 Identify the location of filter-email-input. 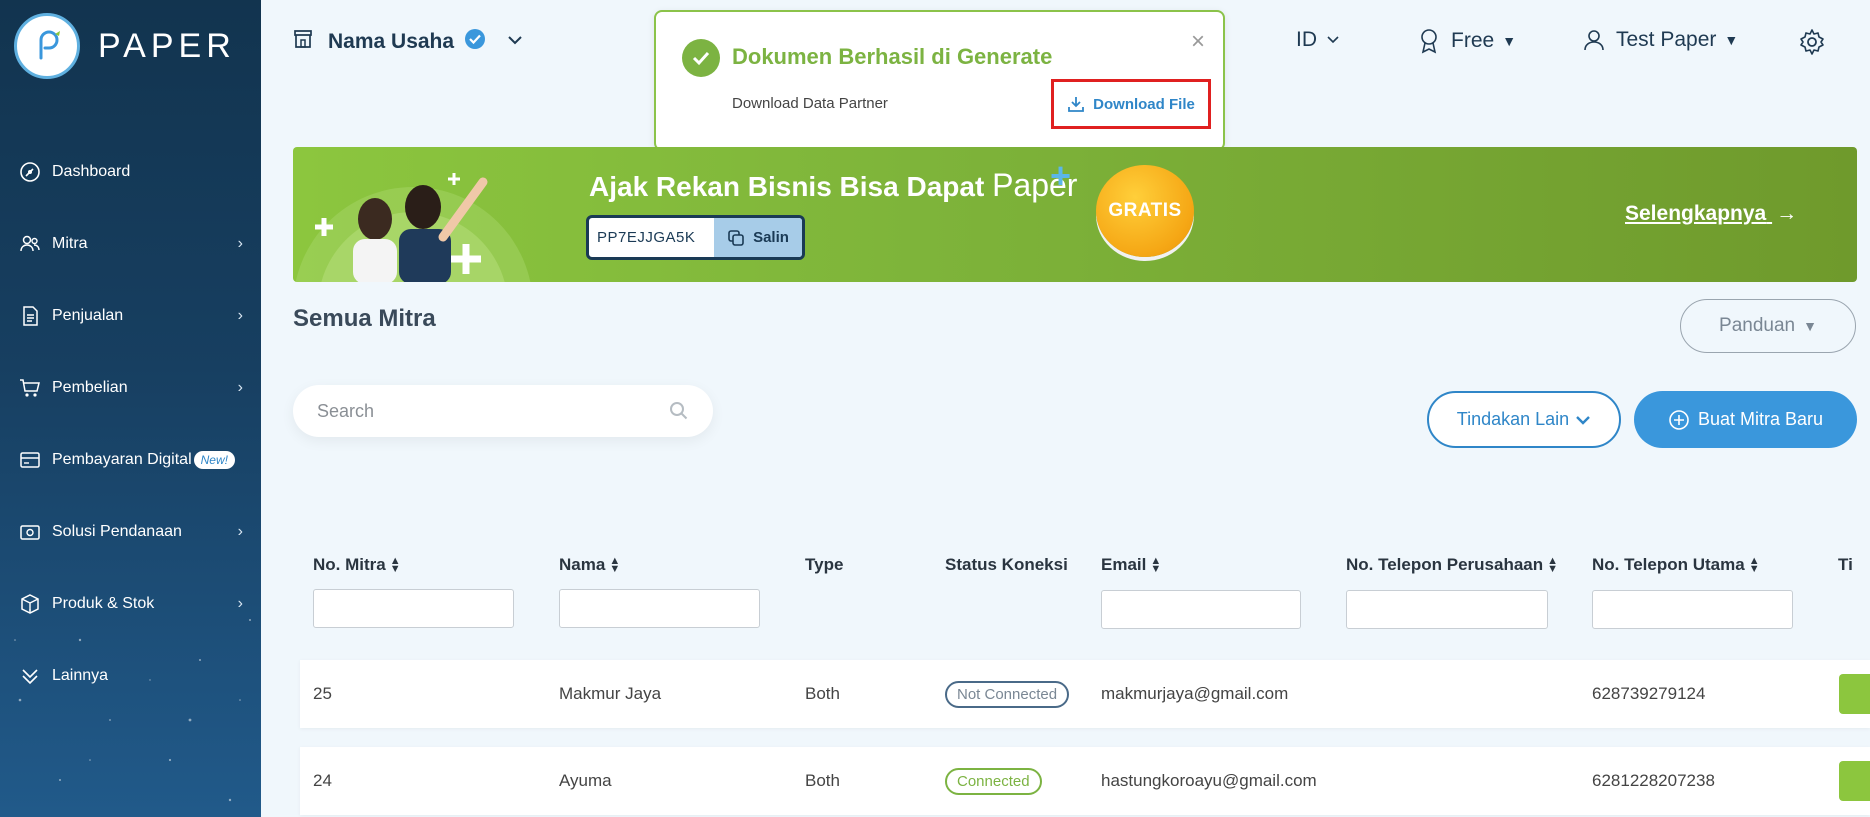
(1201, 609).